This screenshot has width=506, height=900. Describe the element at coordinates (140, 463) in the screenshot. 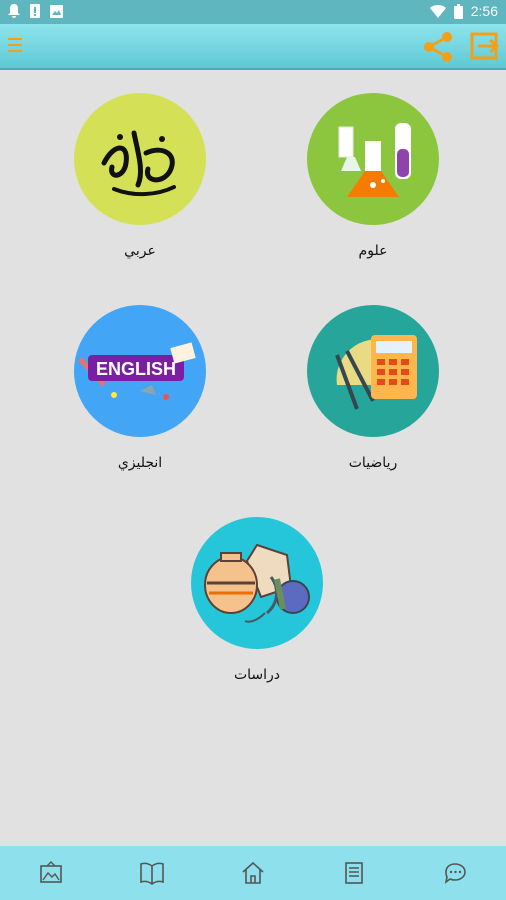

I see `subject-label: انجليزي` at that location.